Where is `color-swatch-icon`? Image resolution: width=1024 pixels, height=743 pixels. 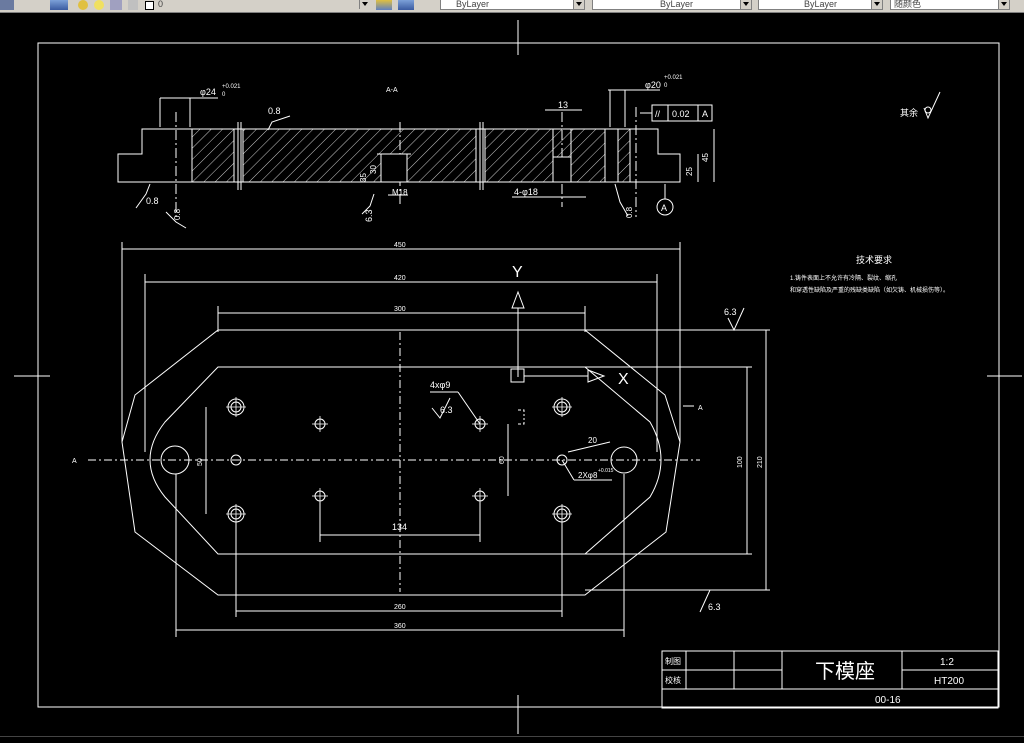
color-swatch-icon is located at coordinates (133, 5).